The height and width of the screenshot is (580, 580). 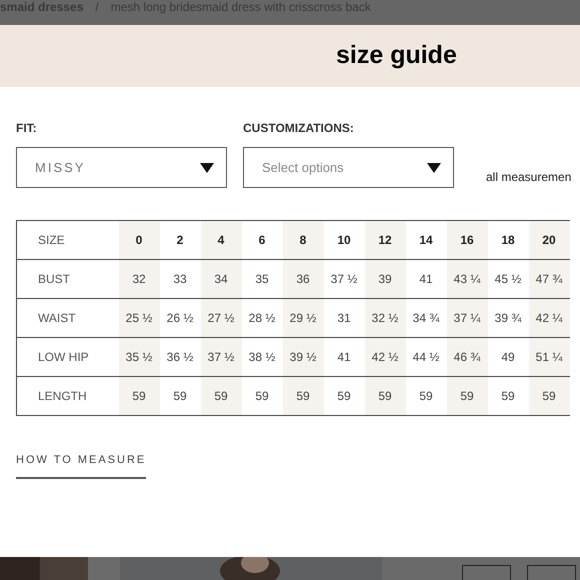 What do you see at coordinates (303, 279) in the screenshot?
I see `table-cell: 36` at bounding box center [303, 279].